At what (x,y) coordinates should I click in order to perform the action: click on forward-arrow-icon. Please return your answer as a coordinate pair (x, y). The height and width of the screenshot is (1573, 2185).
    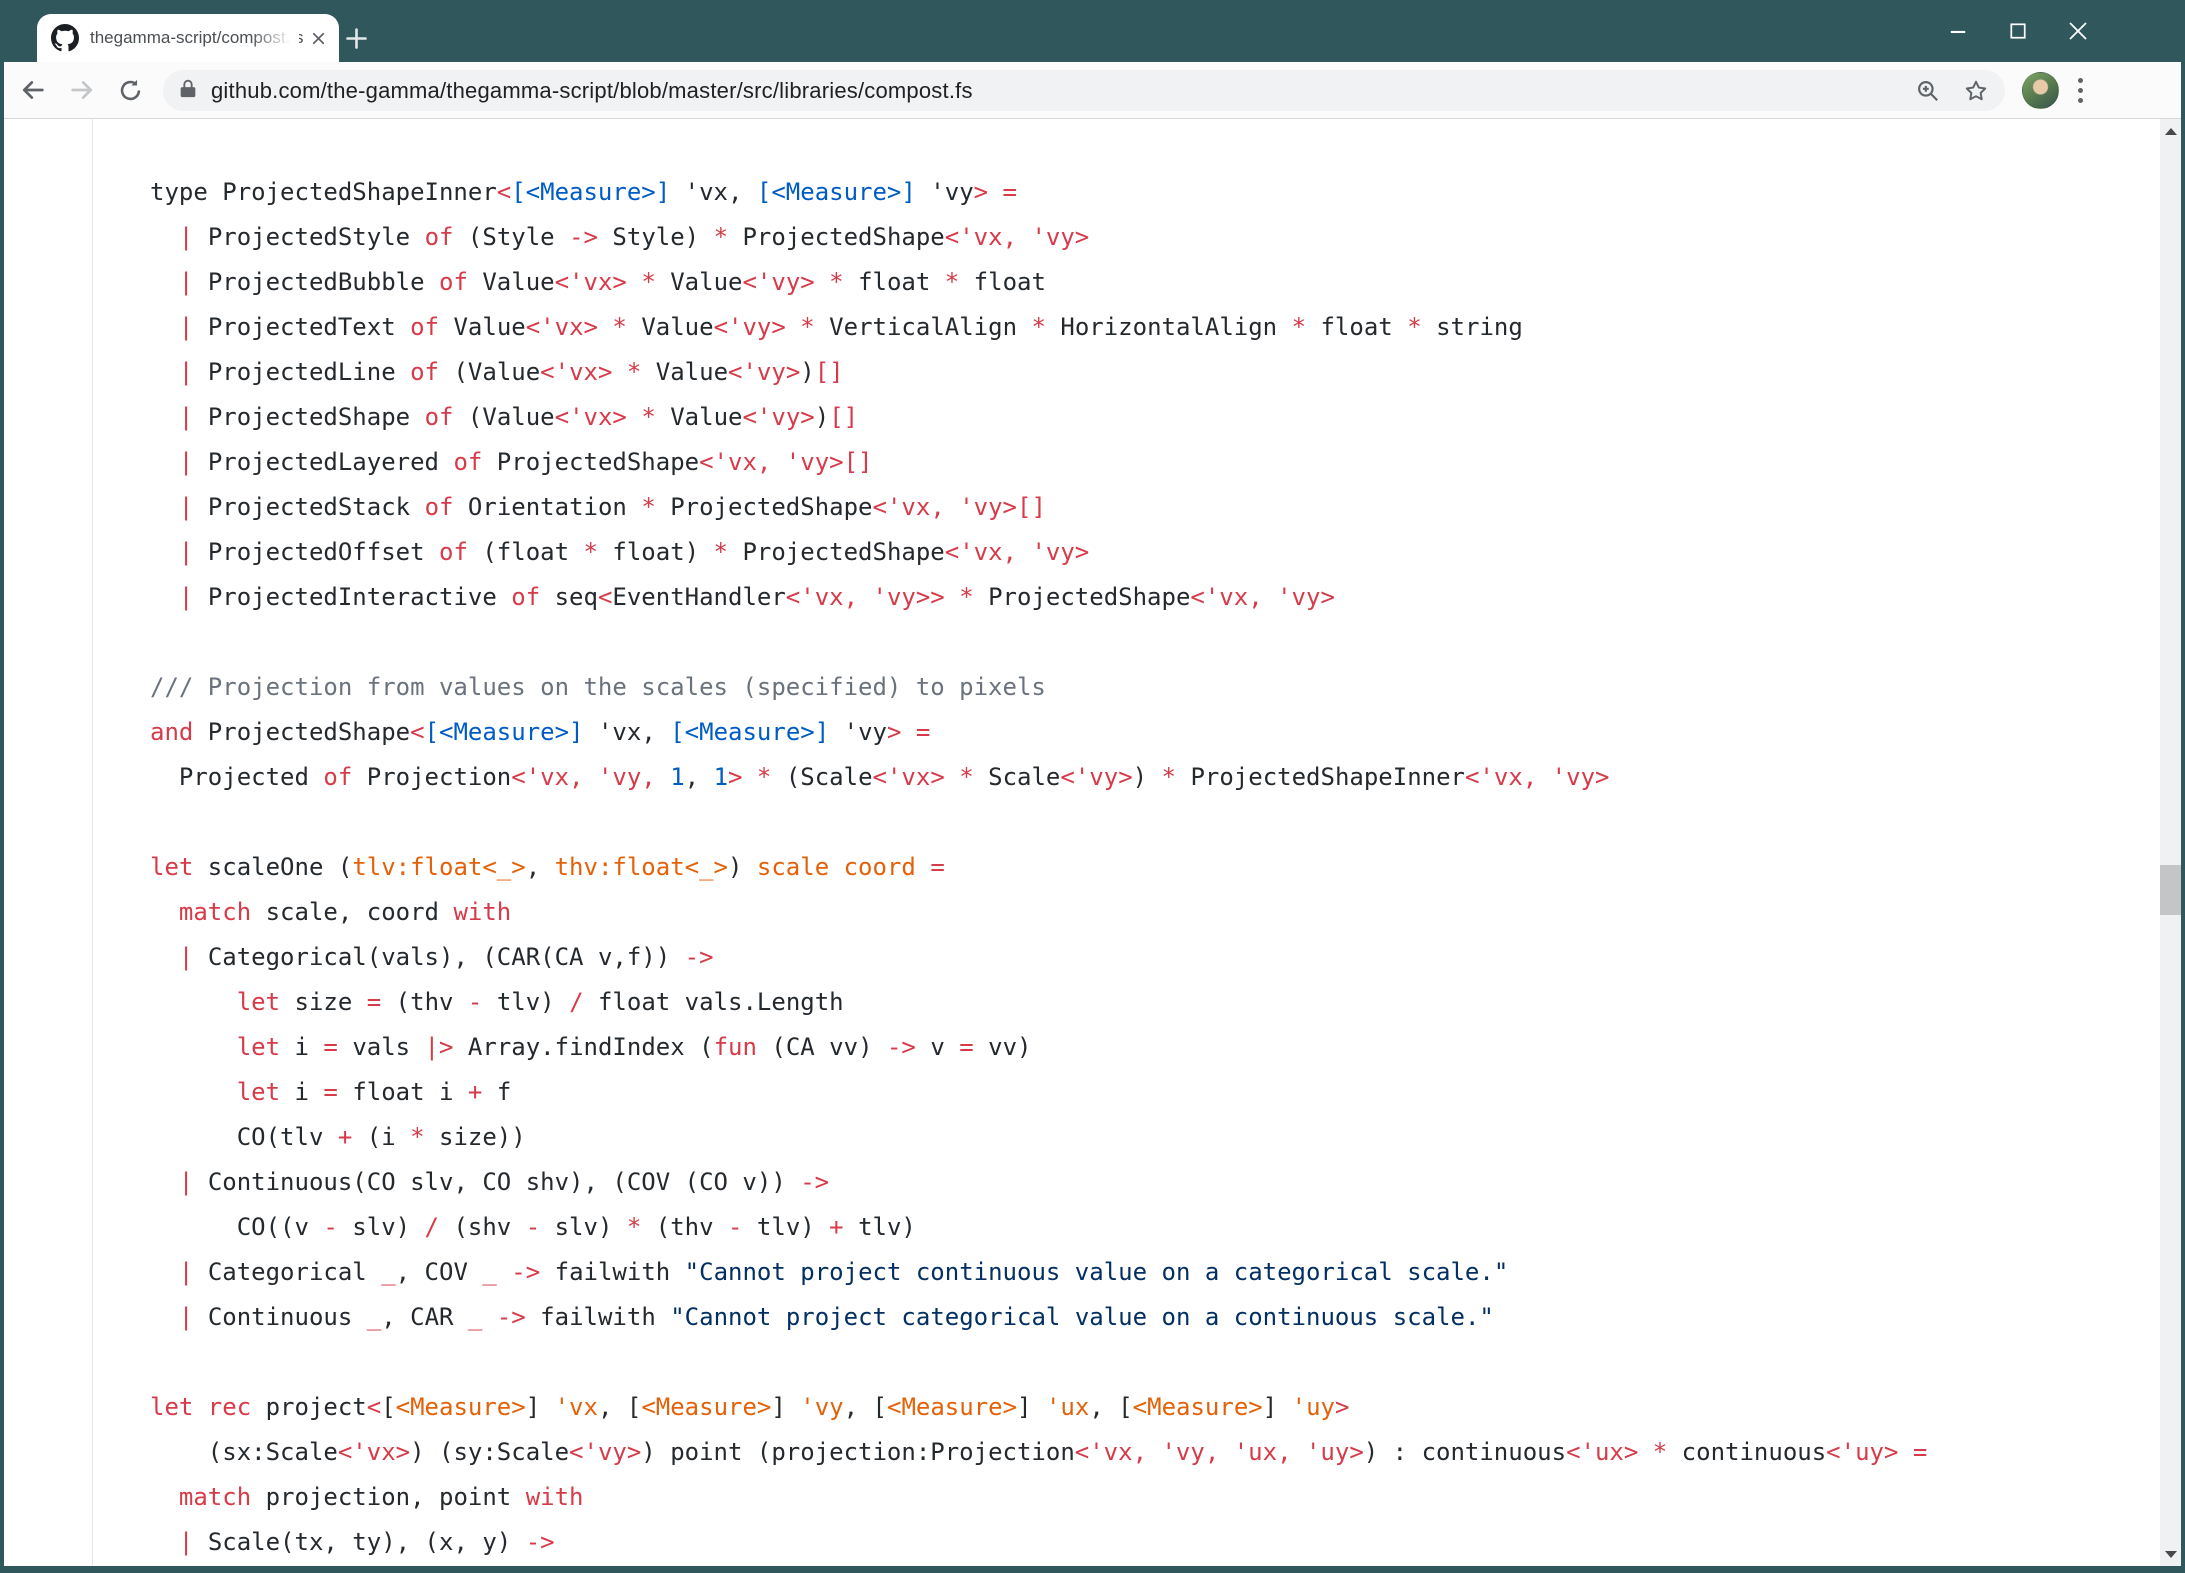
    Looking at the image, I should click on (82, 90).